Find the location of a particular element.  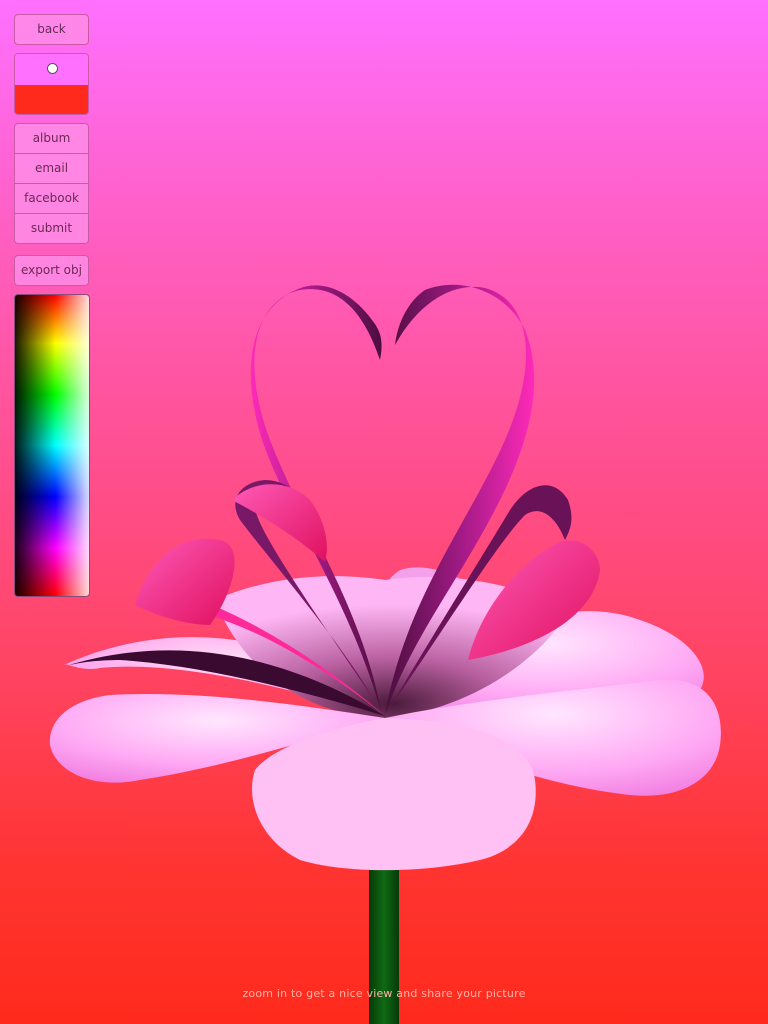

facebook-button: facebook is located at coordinates (51, 198).